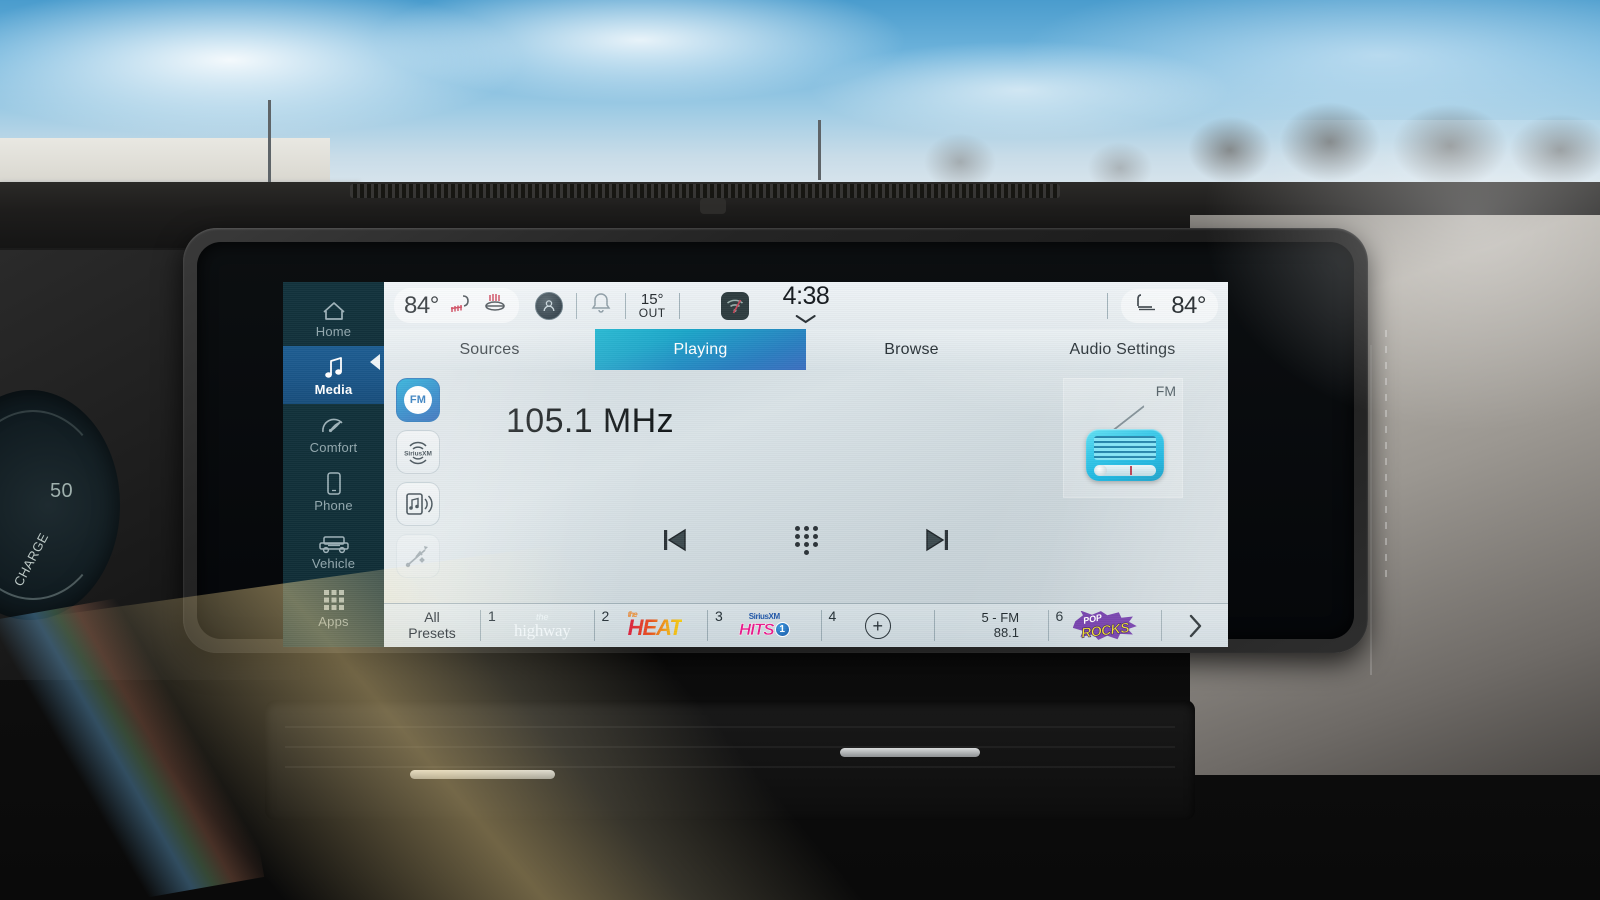 Image resolution: width=1600 pixels, height=900 pixels. I want to click on sidebar-item-label: Phone, so click(333, 505).